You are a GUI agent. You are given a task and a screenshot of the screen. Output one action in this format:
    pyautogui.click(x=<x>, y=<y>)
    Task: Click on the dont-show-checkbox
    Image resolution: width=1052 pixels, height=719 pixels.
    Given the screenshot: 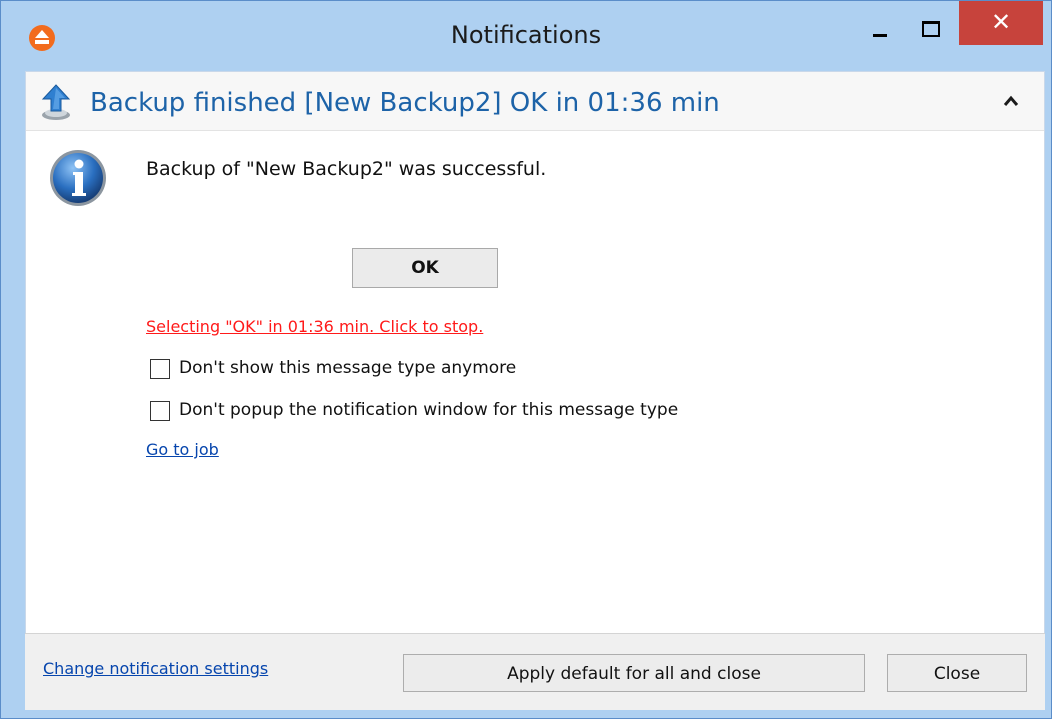 What is the action you would take?
    pyautogui.click(x=160, y=369)
    